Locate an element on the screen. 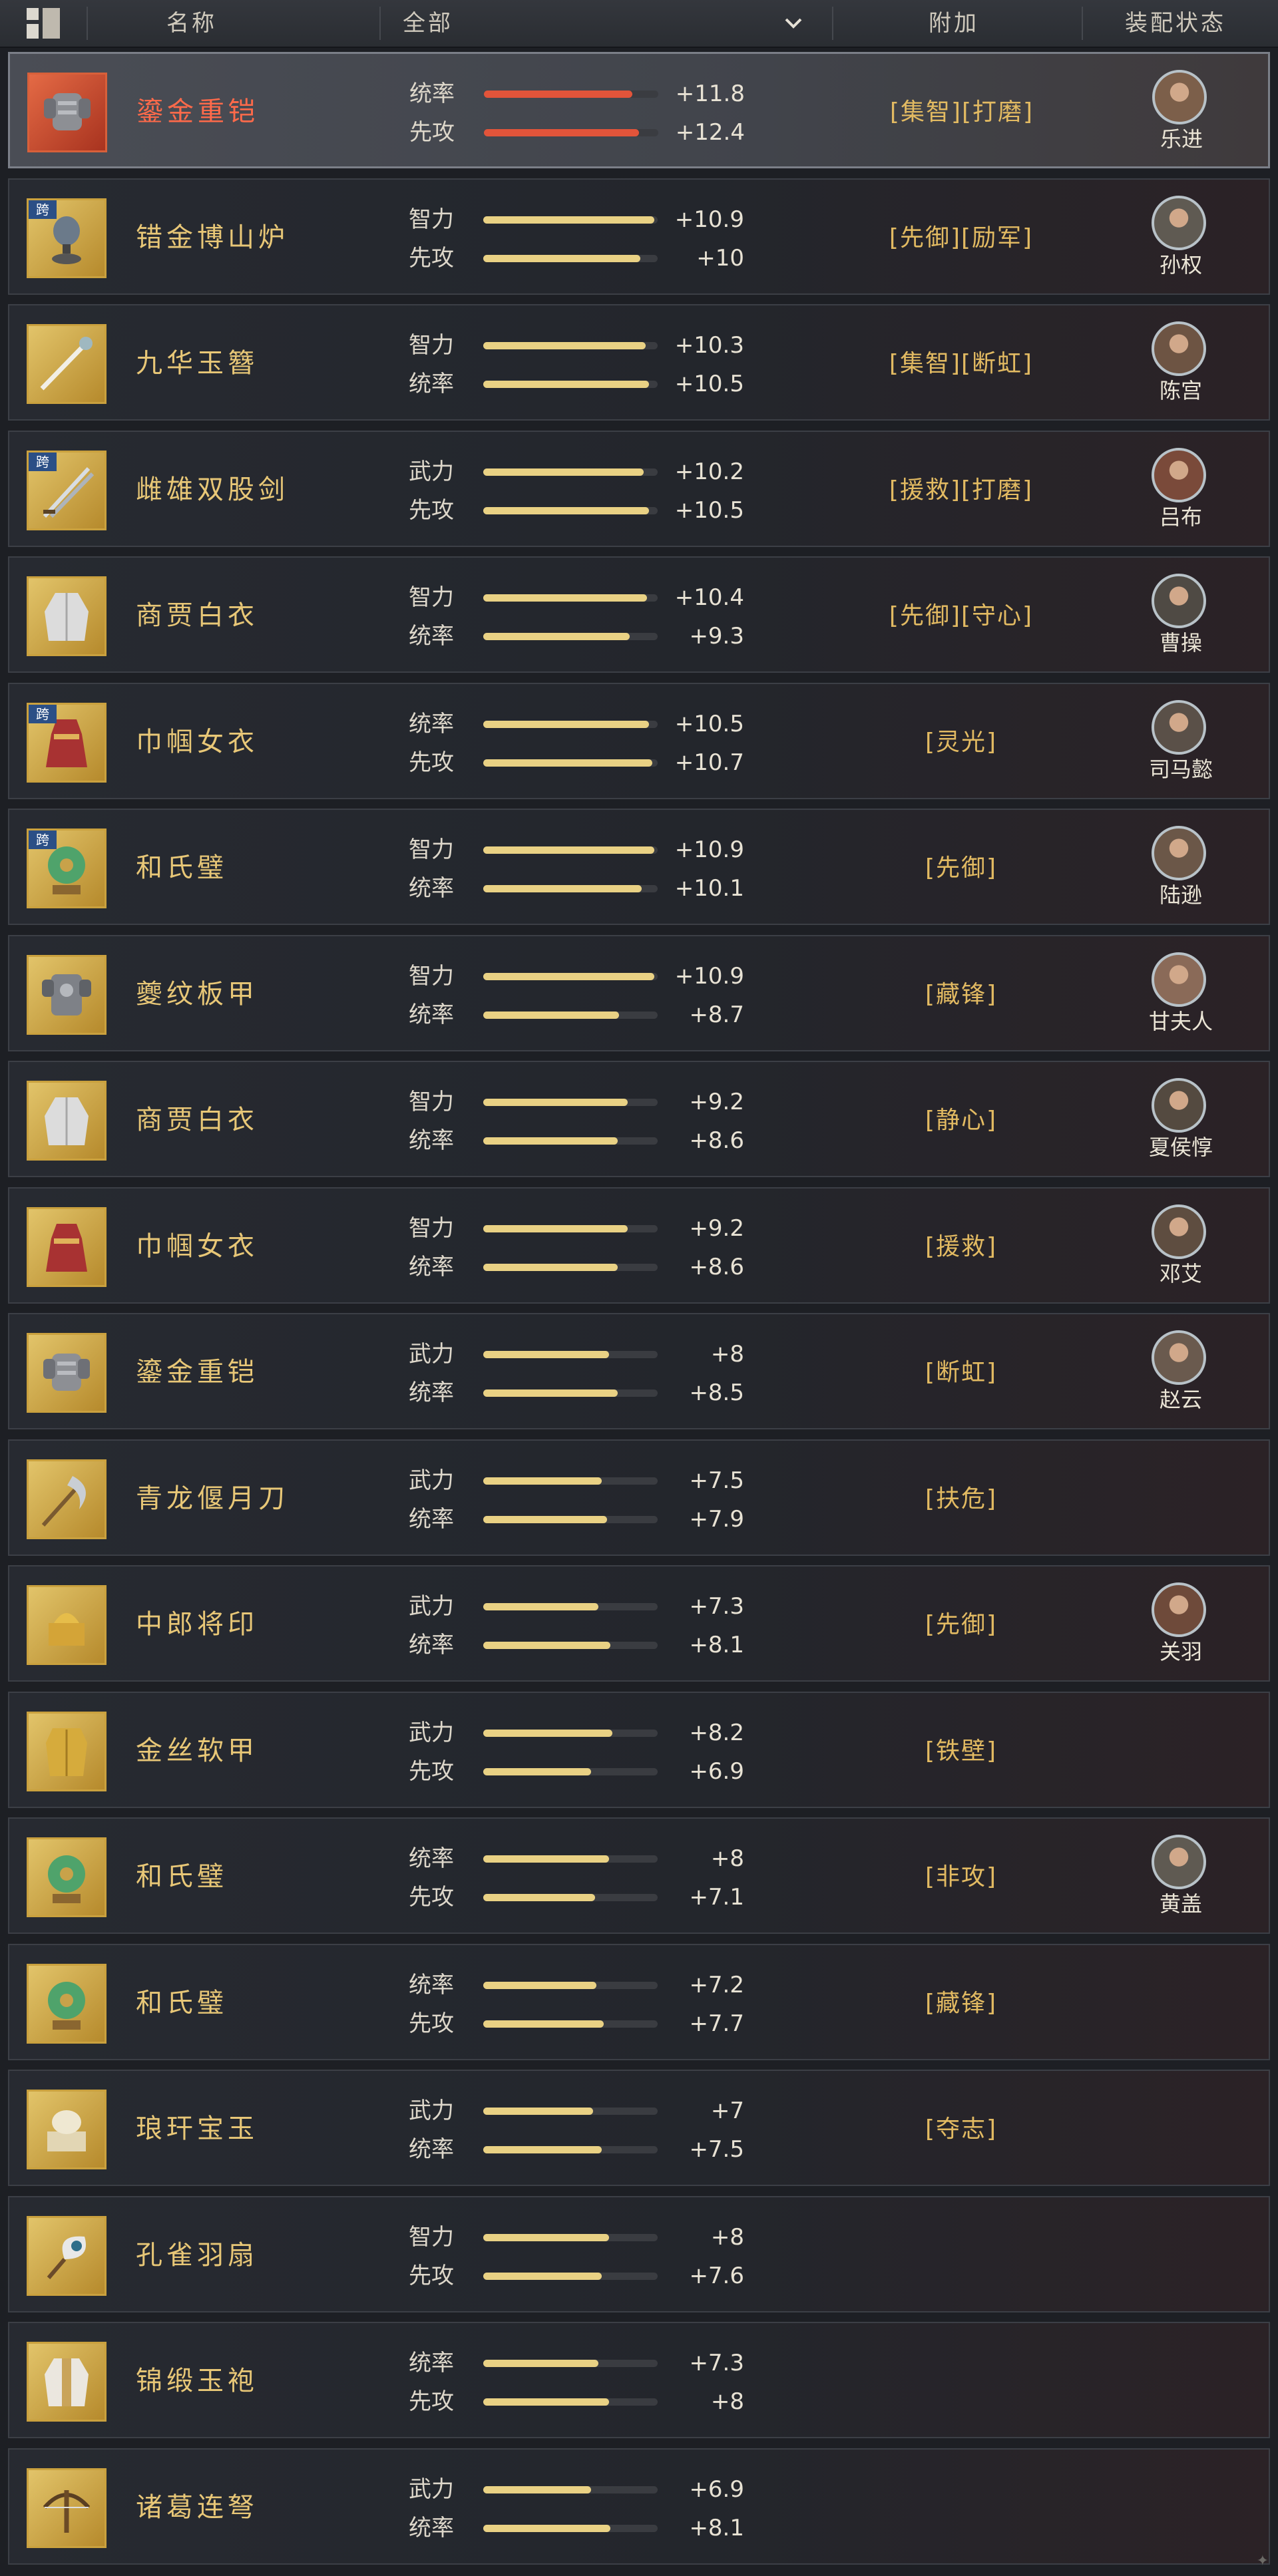  equipped-by: 孙权 is located at coordinates (1181, 243).